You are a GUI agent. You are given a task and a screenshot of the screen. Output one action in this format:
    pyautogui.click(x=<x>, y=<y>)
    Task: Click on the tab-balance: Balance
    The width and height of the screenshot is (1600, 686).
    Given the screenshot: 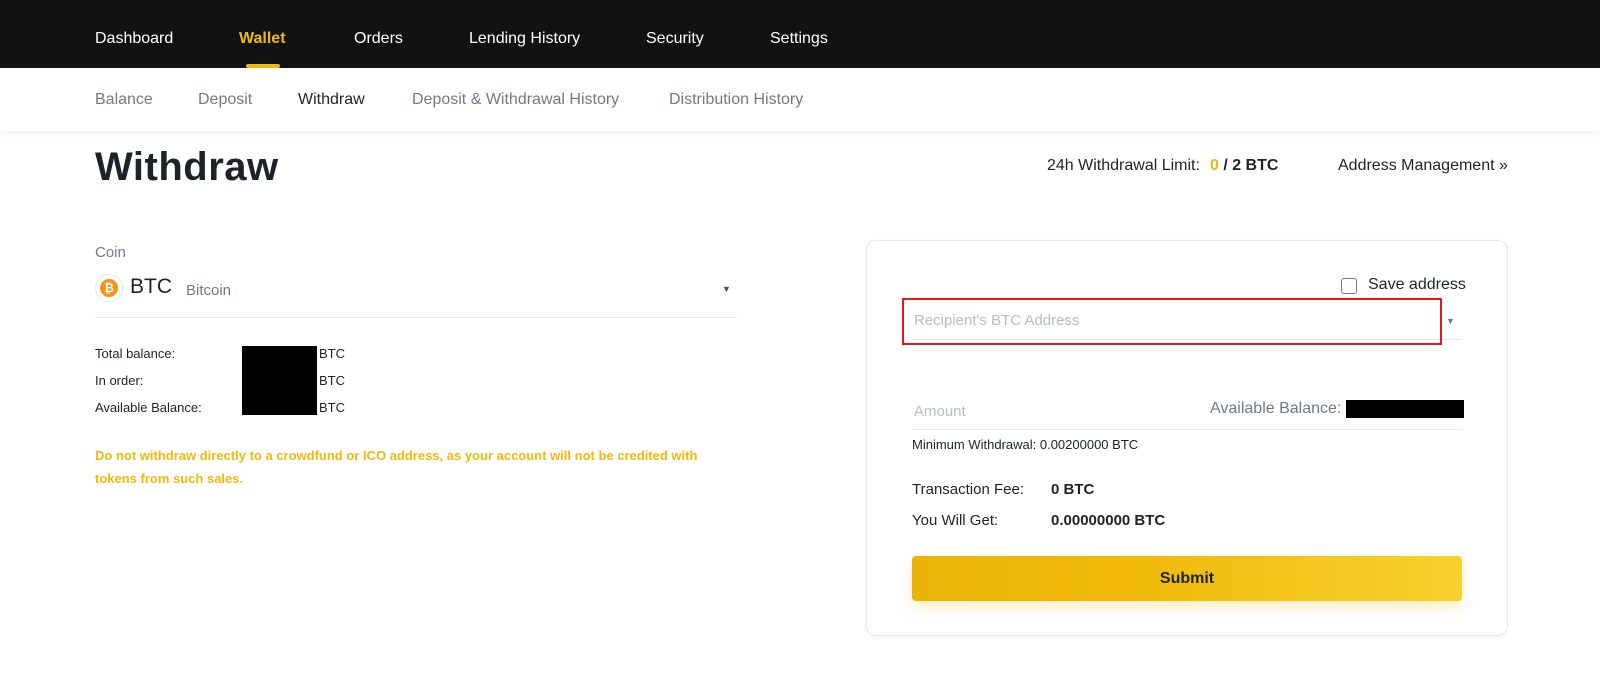 What is the action you would take?
    pyautogui.click(x=124, y=99)
    